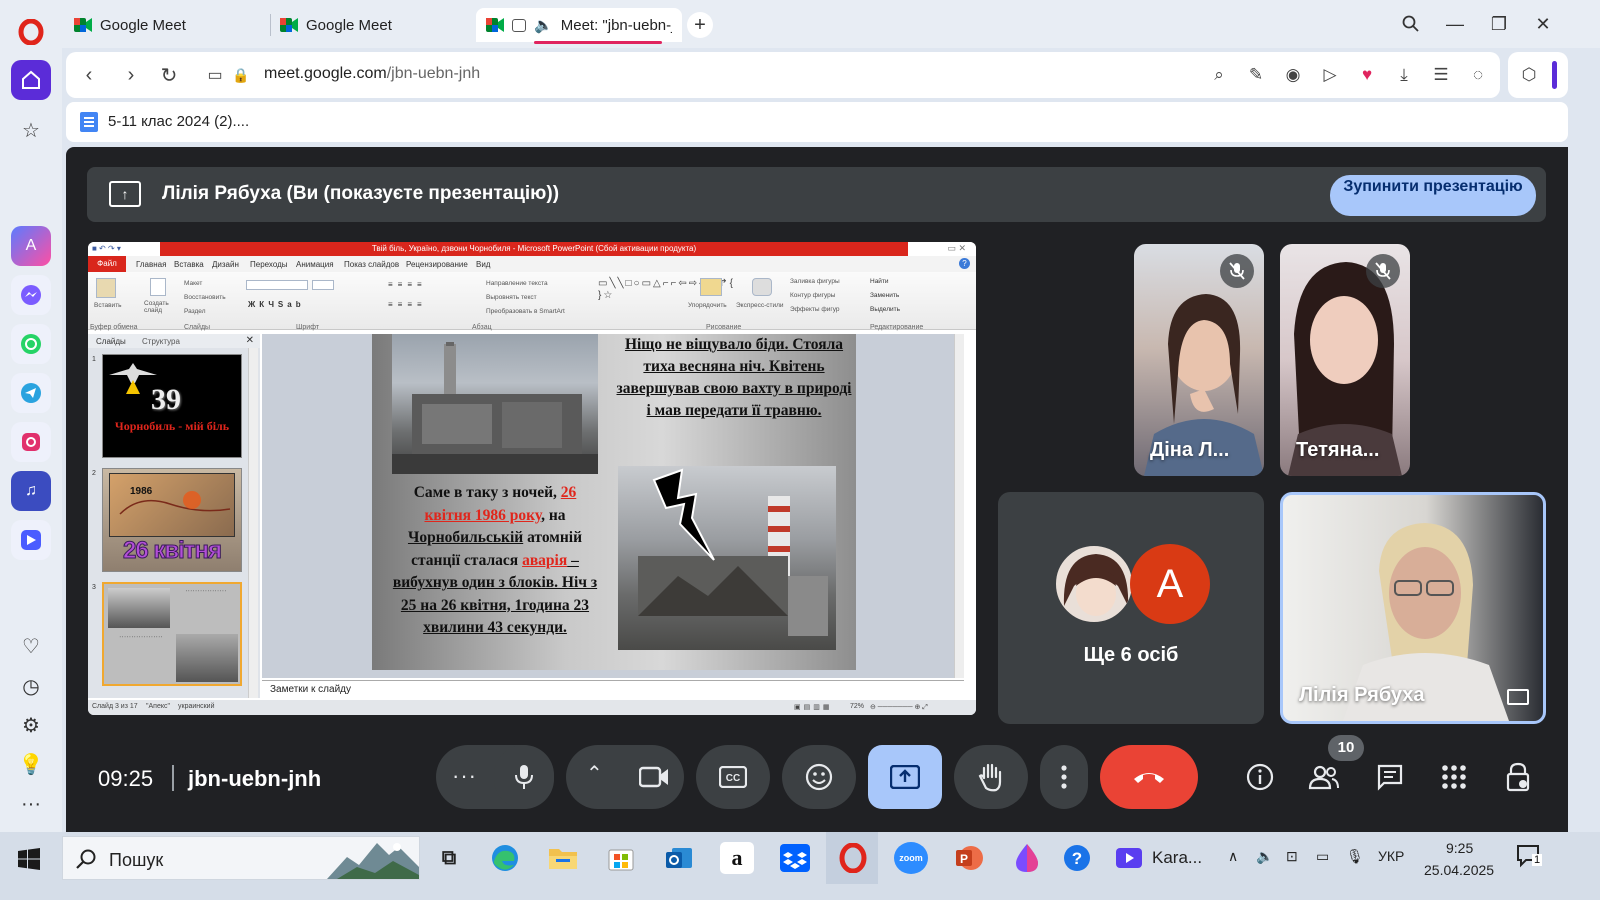 The height and width of the screenshot is (900, 1600). I want to click on chat-button, so click(1390, 777).